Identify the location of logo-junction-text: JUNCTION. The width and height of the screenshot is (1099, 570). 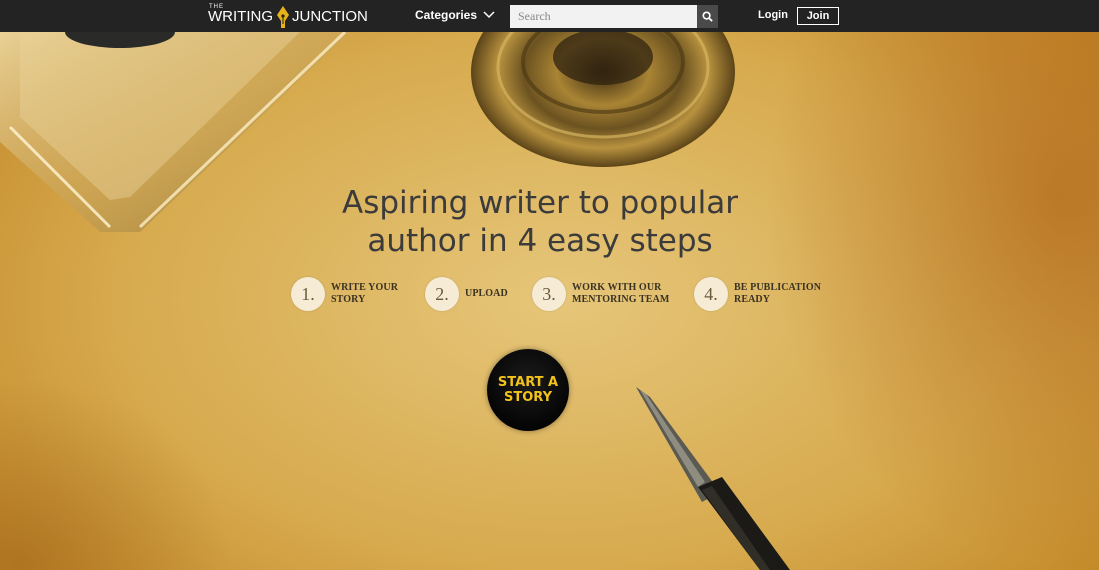
(330, 16).